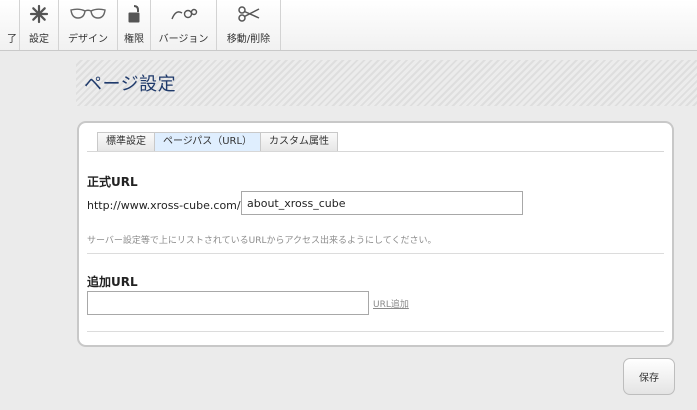 The height and width of the screenshot is (410, 697). Describe the element at coordinates (184, 14) in the screenshot. I see `versions-icon` at that location.